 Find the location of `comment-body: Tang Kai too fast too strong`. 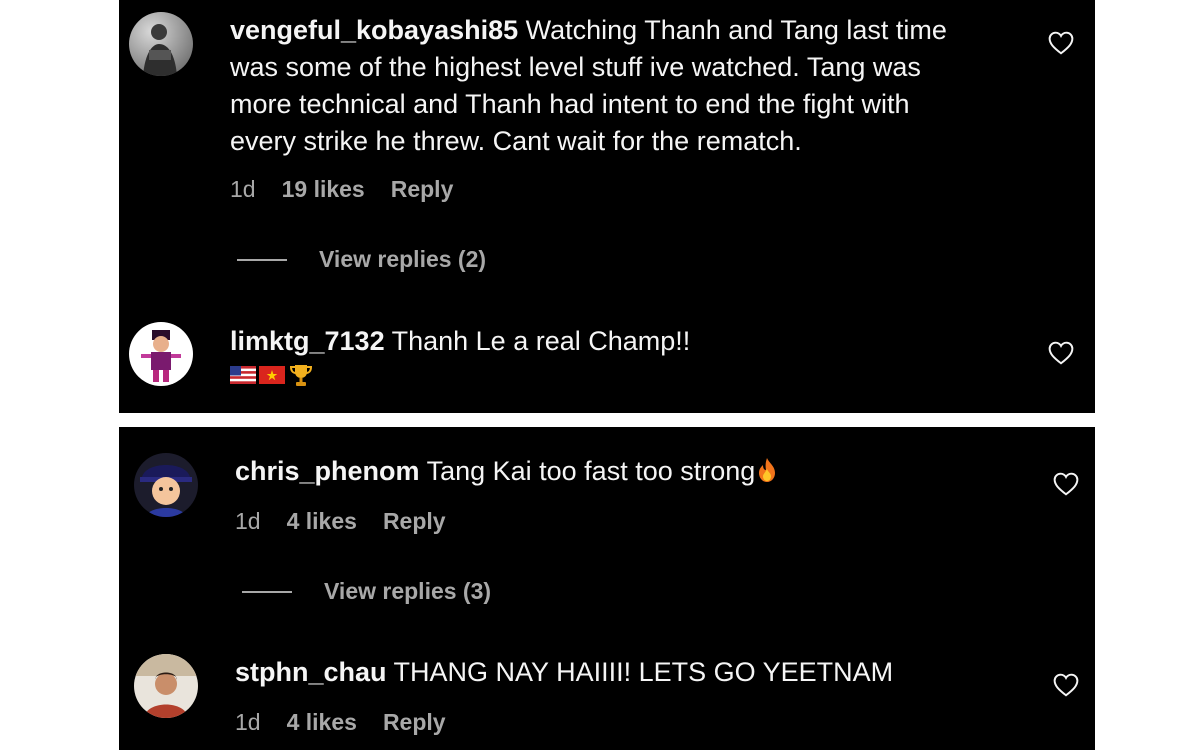

comment-body: Tang Kai too fast too strong is located at coordinates (591, 471).